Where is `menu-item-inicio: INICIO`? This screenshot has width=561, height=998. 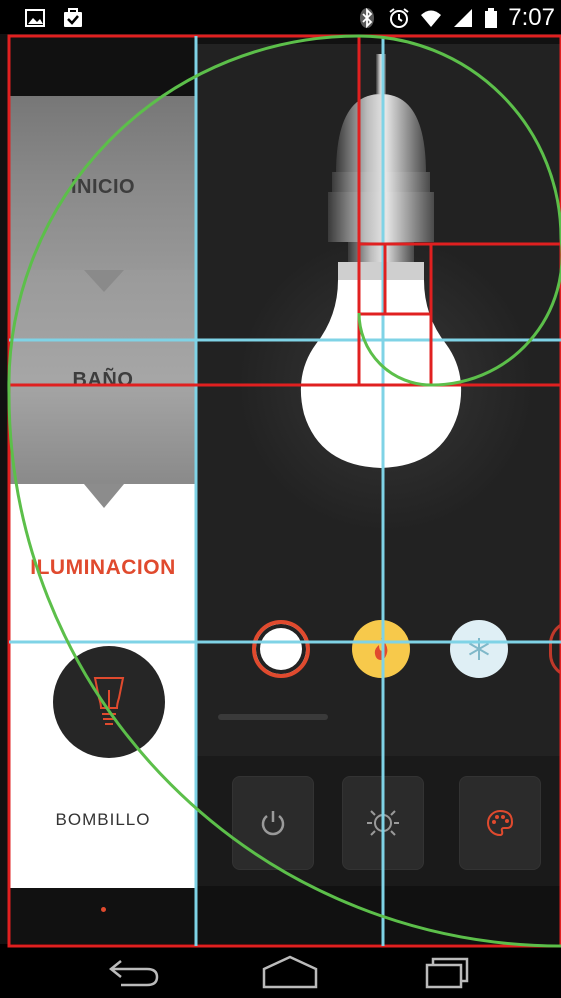 menu-item-inicio: INICIO is located at coordinates (103, 187).